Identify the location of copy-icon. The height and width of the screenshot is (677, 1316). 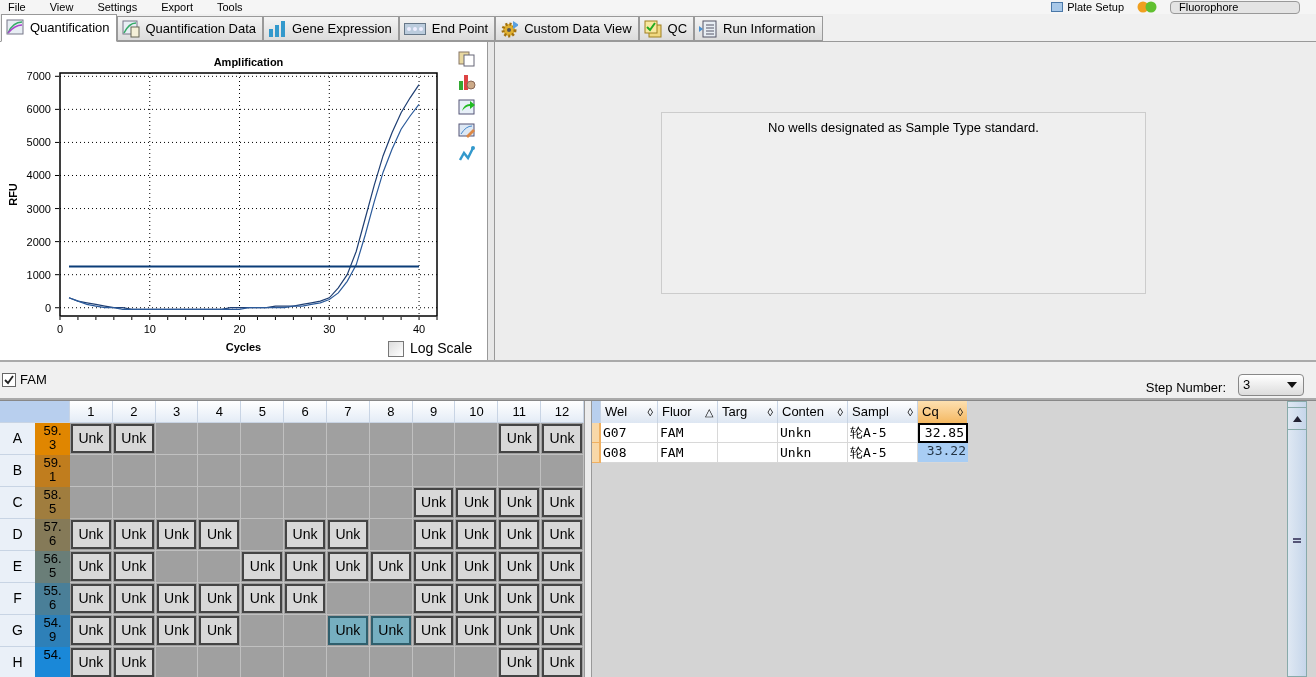
(467, 58).